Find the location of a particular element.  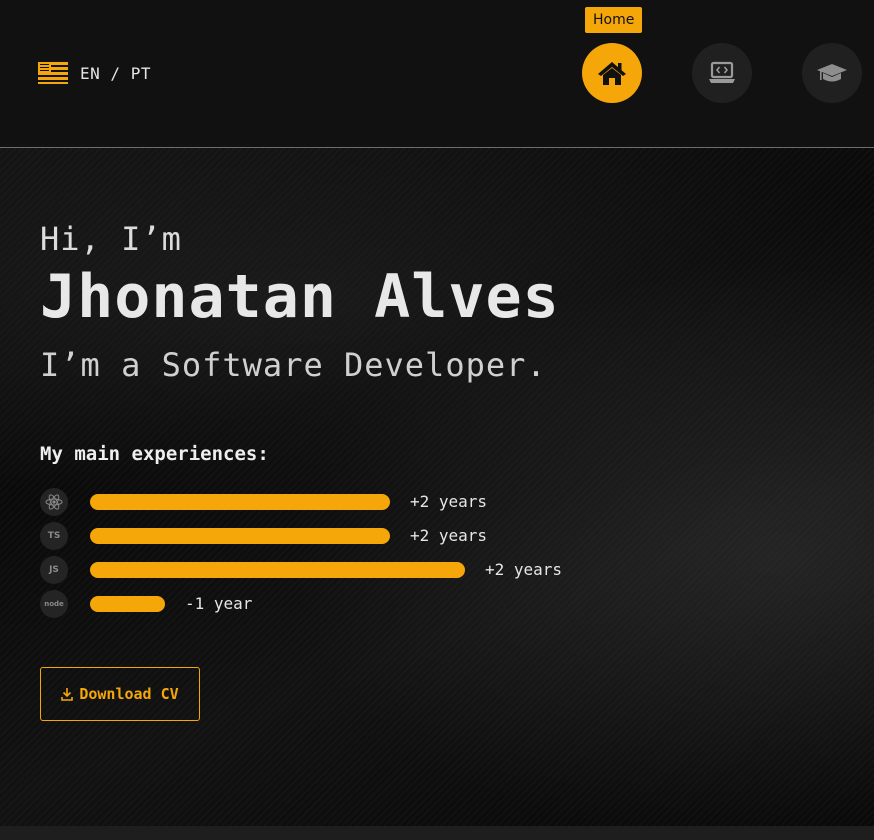

developer-name: Jhonatan Alves is located at coordinates (300, 297).